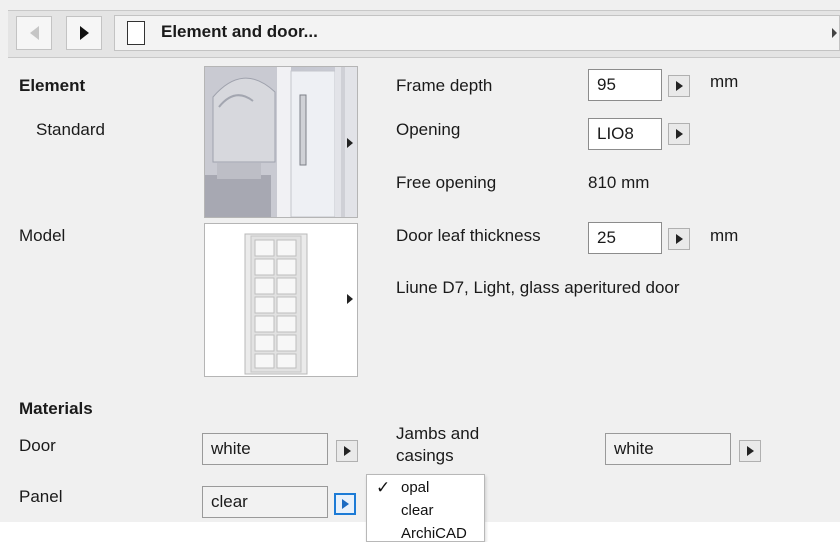 This screenshot has width=840, height=542. Describe the element at coordinates (438, 433) in the screenshot. I see `jambs-label-line1: Jambs and` at that location.